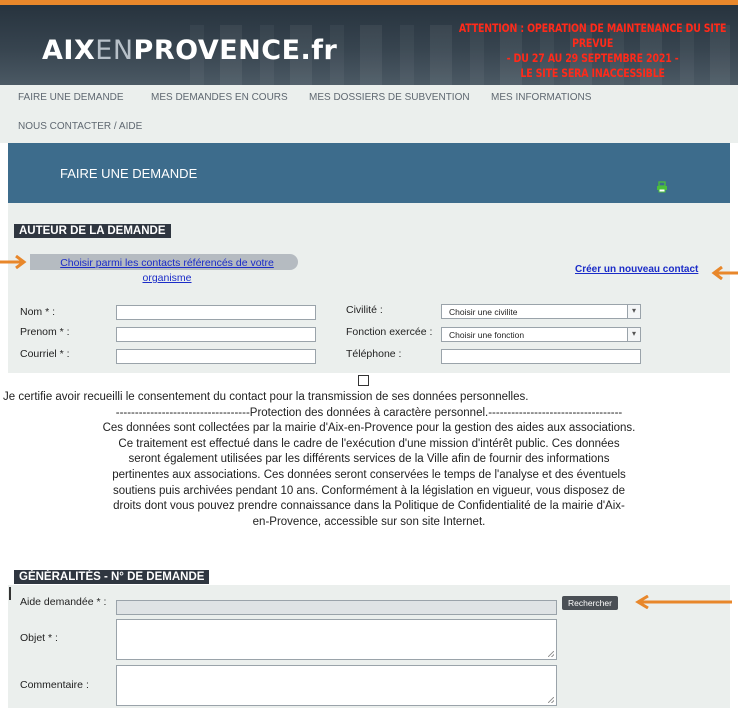  I want to click on prenom-field, so click(216, 334).